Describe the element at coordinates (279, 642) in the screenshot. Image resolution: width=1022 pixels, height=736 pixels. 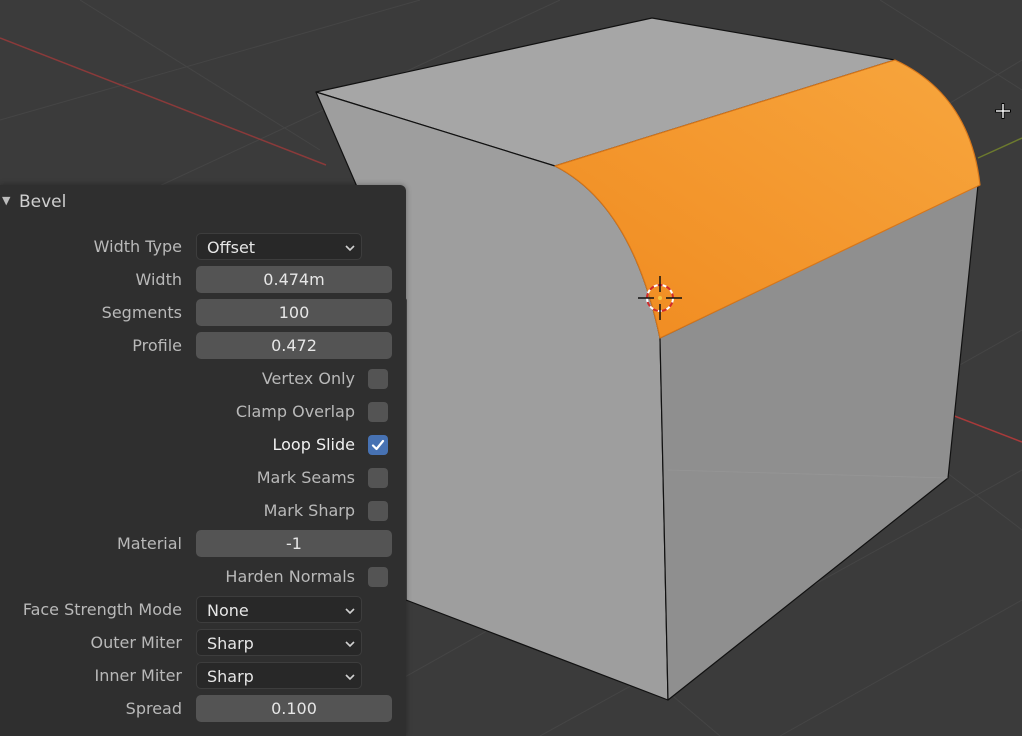
I see `outer-miter-dropdown: Sharp` at that location.